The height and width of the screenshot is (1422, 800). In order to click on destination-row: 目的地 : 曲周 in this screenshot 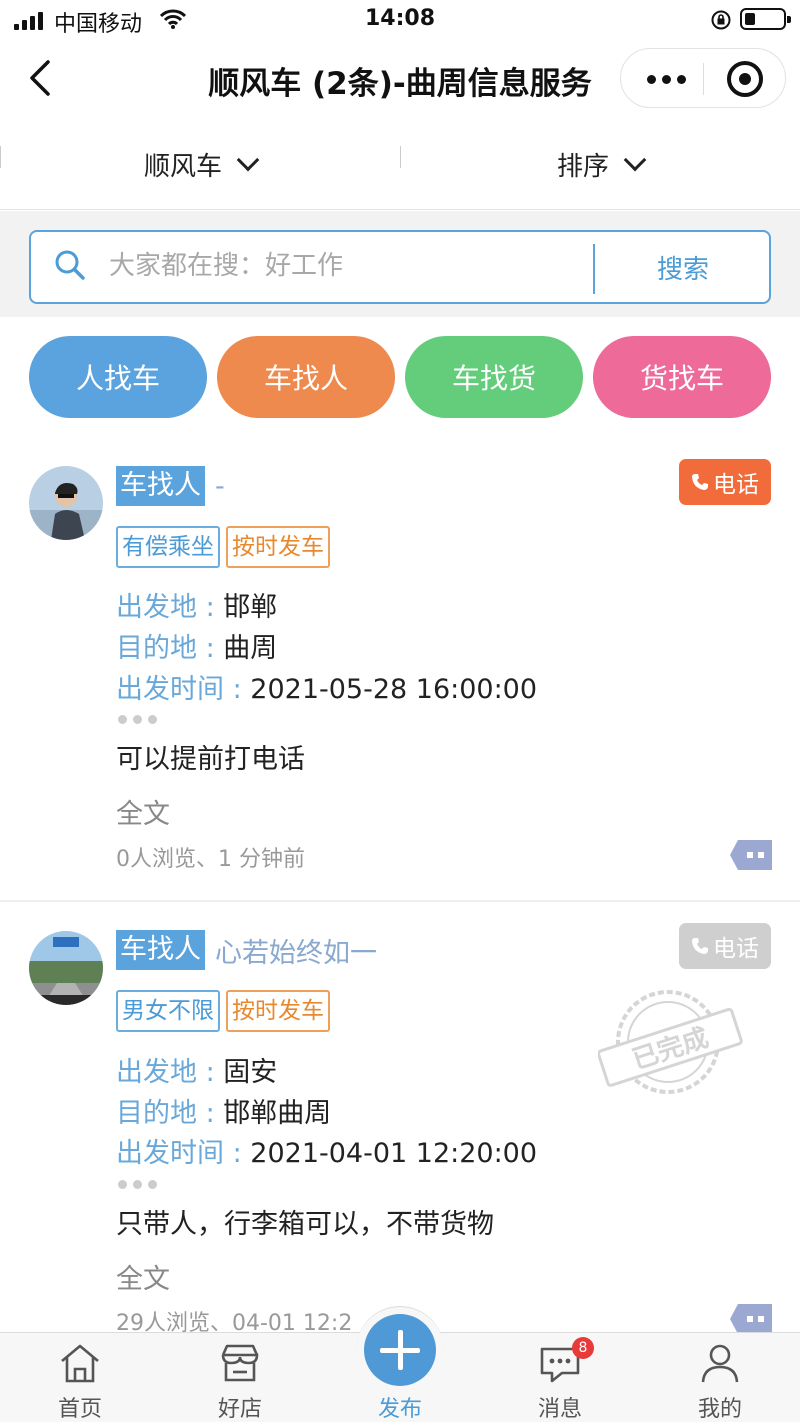, I will do `click(196, 645)`.